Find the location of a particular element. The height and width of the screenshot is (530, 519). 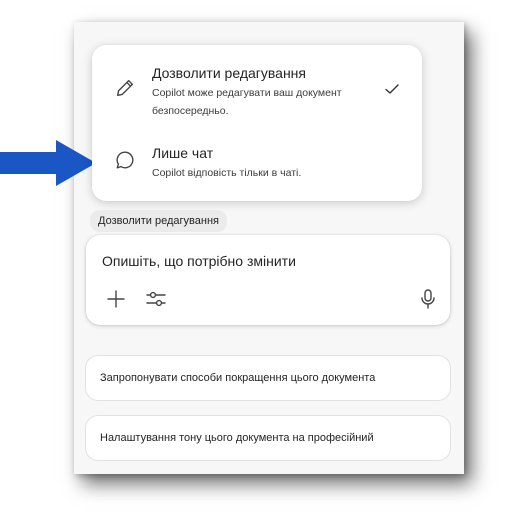

prompt-composer: Опишіть, що потрібно змінити is located at coordinates (268, 280).